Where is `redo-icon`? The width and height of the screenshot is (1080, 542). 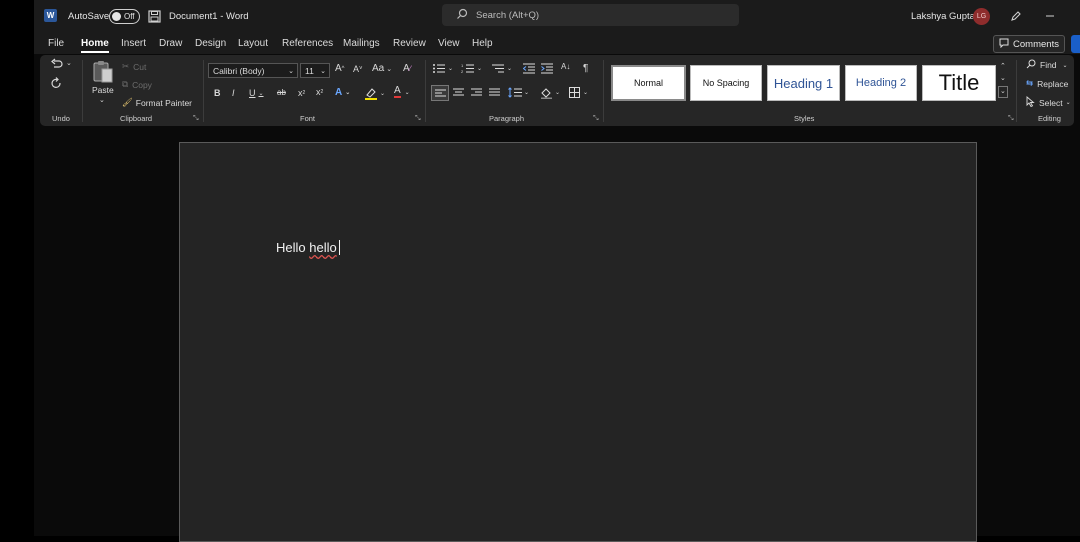
redo-icon is located at coordinates (56, 83).